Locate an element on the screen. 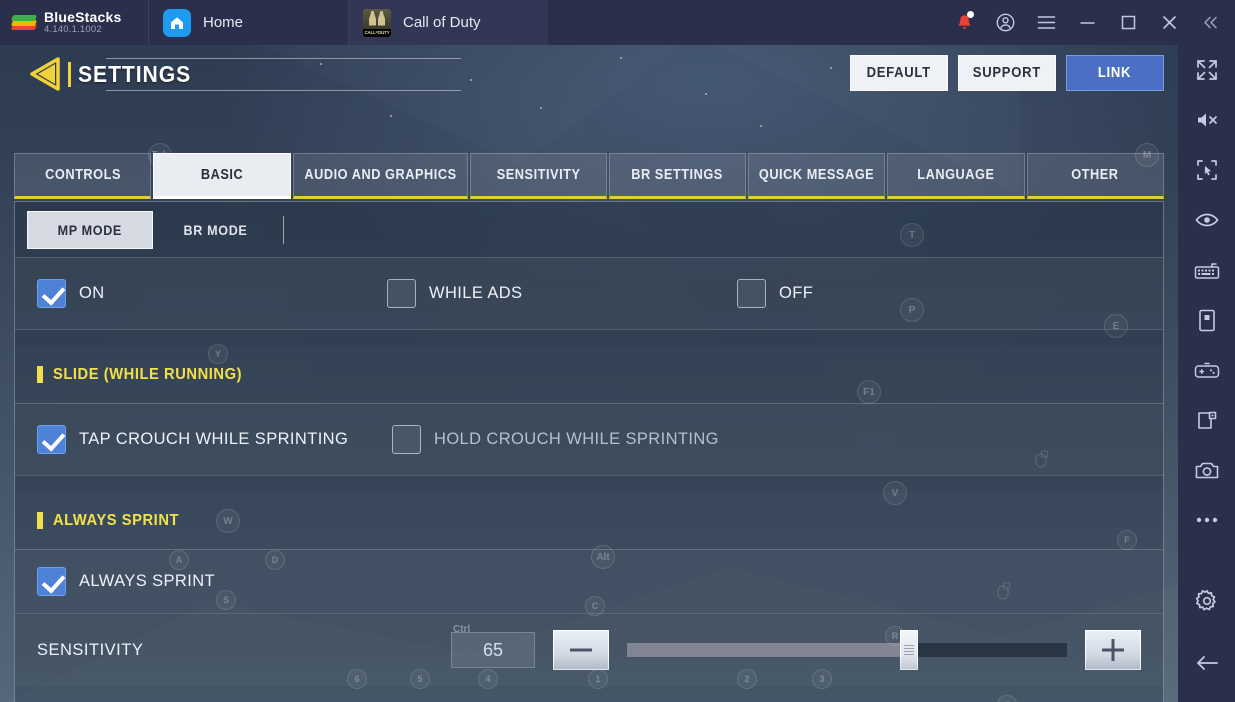 This screenshot has height=702, width=1235. link-button-label: LINK is located at coordinates (1115, 73).